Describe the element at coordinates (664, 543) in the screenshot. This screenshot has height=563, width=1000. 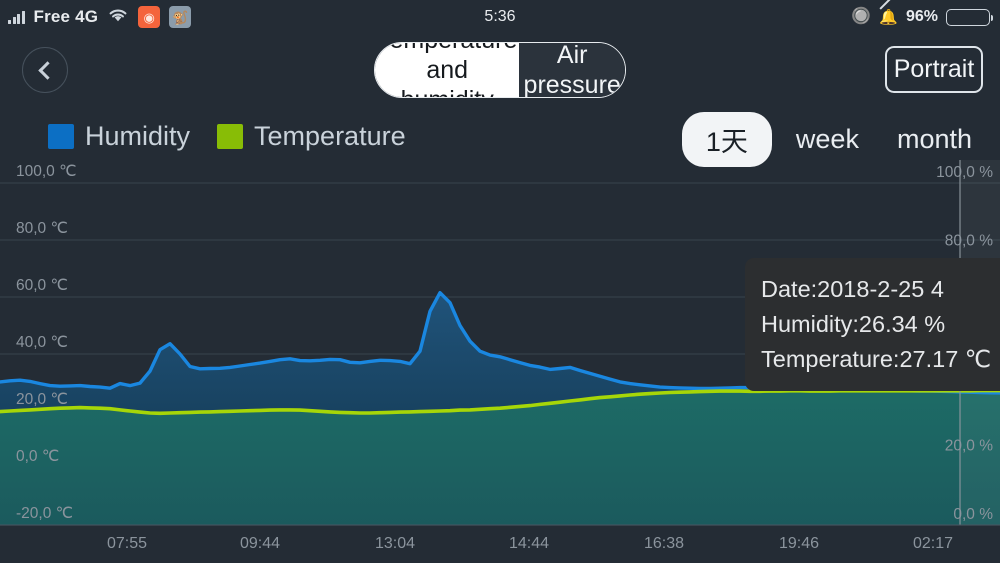
I see `x-axis-tick: 16:38` at that location.